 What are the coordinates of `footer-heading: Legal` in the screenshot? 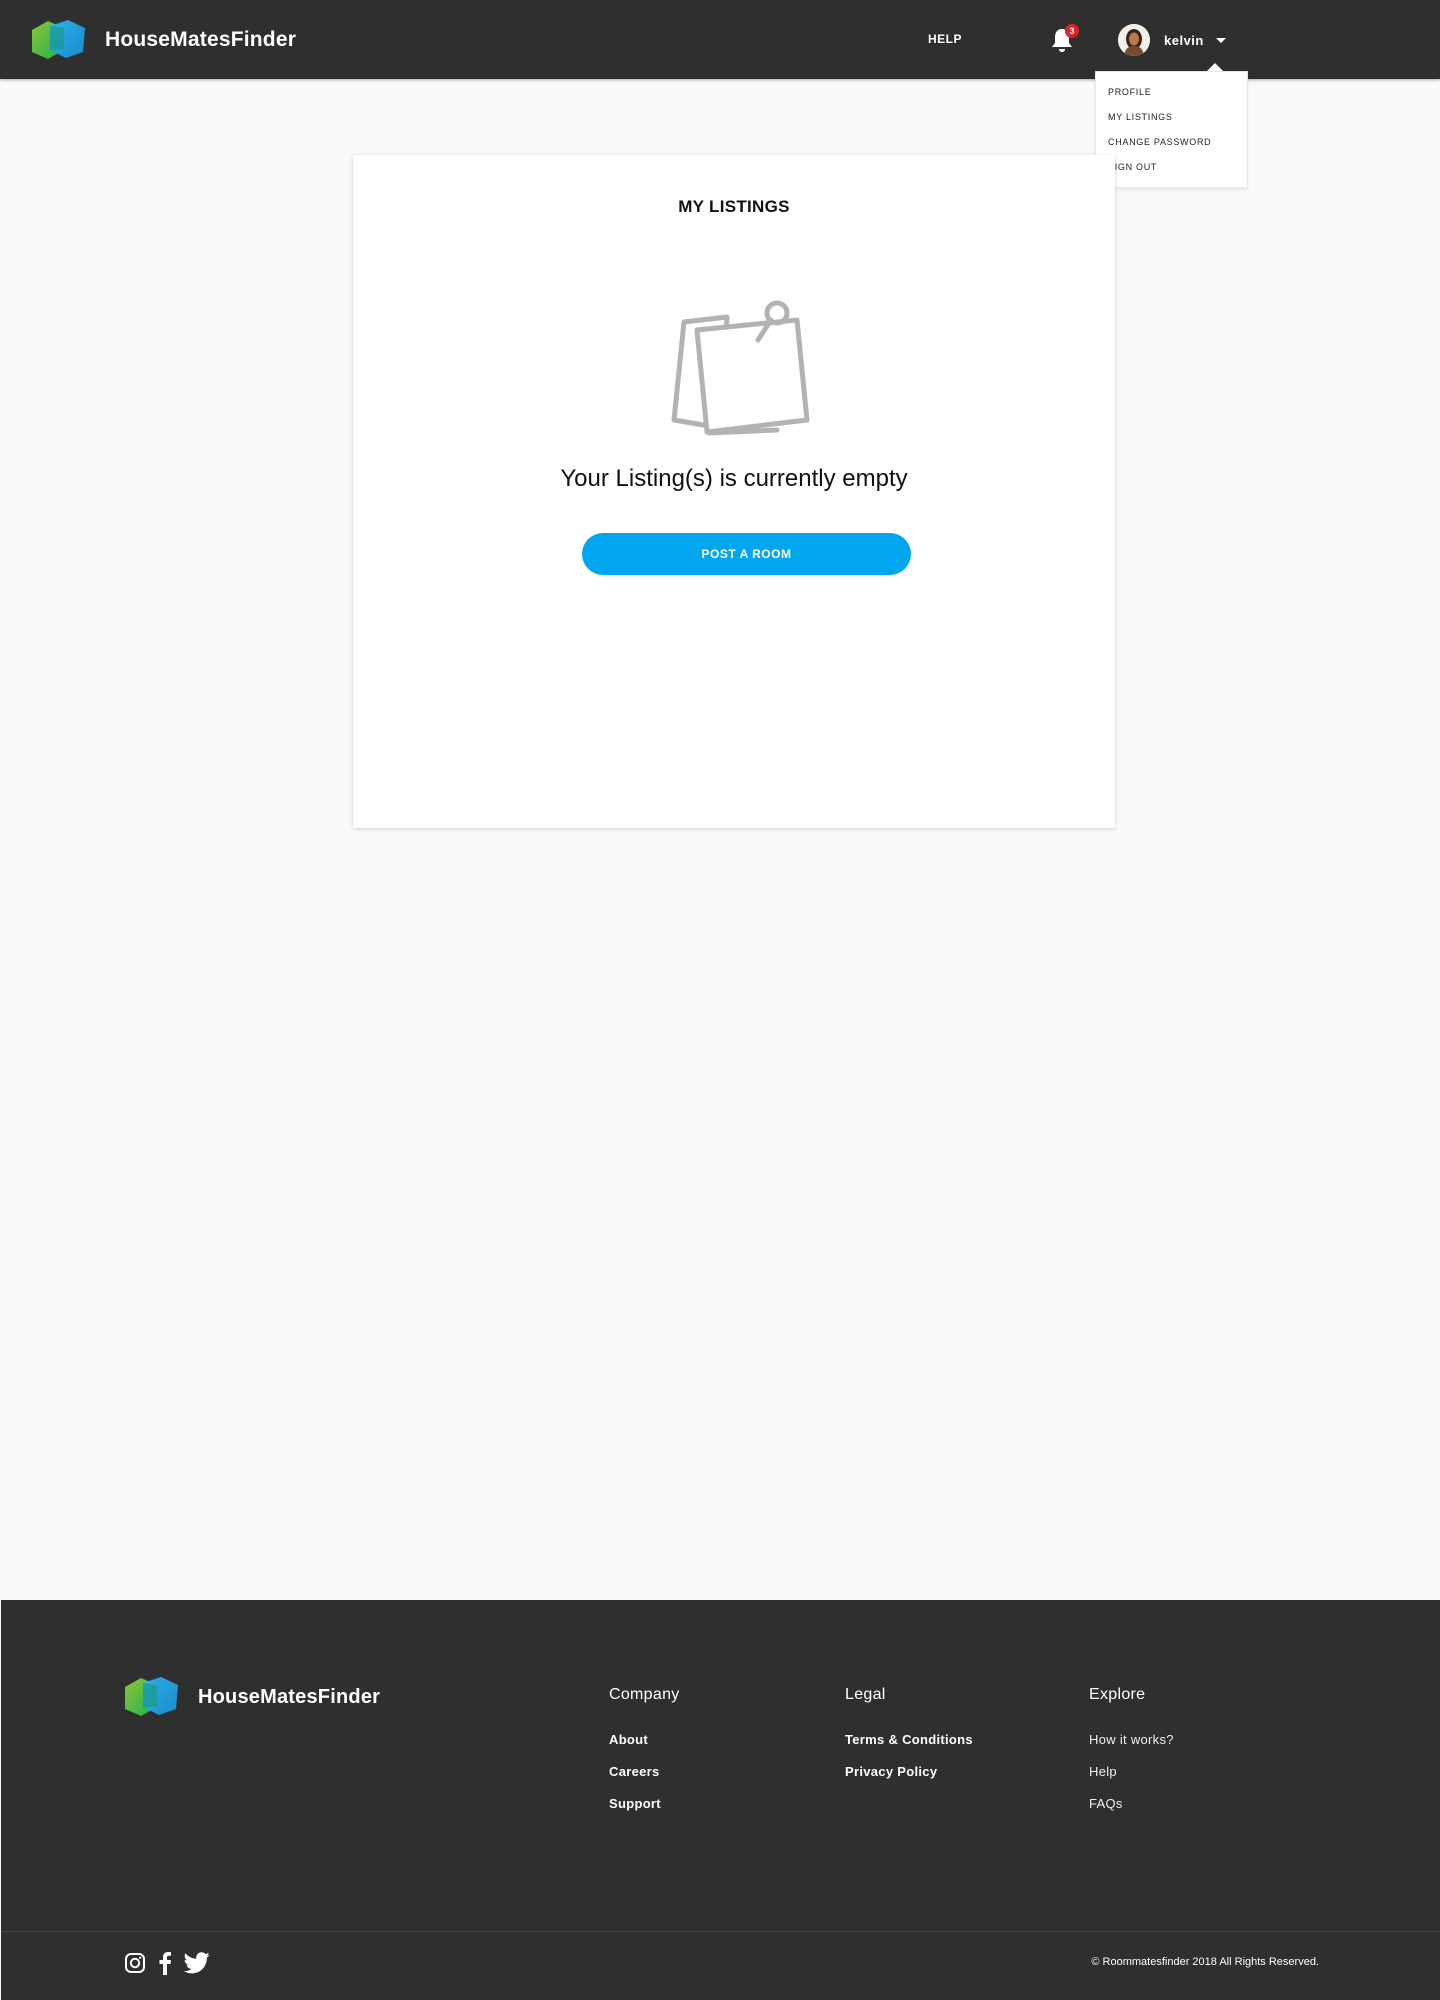 It's located at (865, 1694).